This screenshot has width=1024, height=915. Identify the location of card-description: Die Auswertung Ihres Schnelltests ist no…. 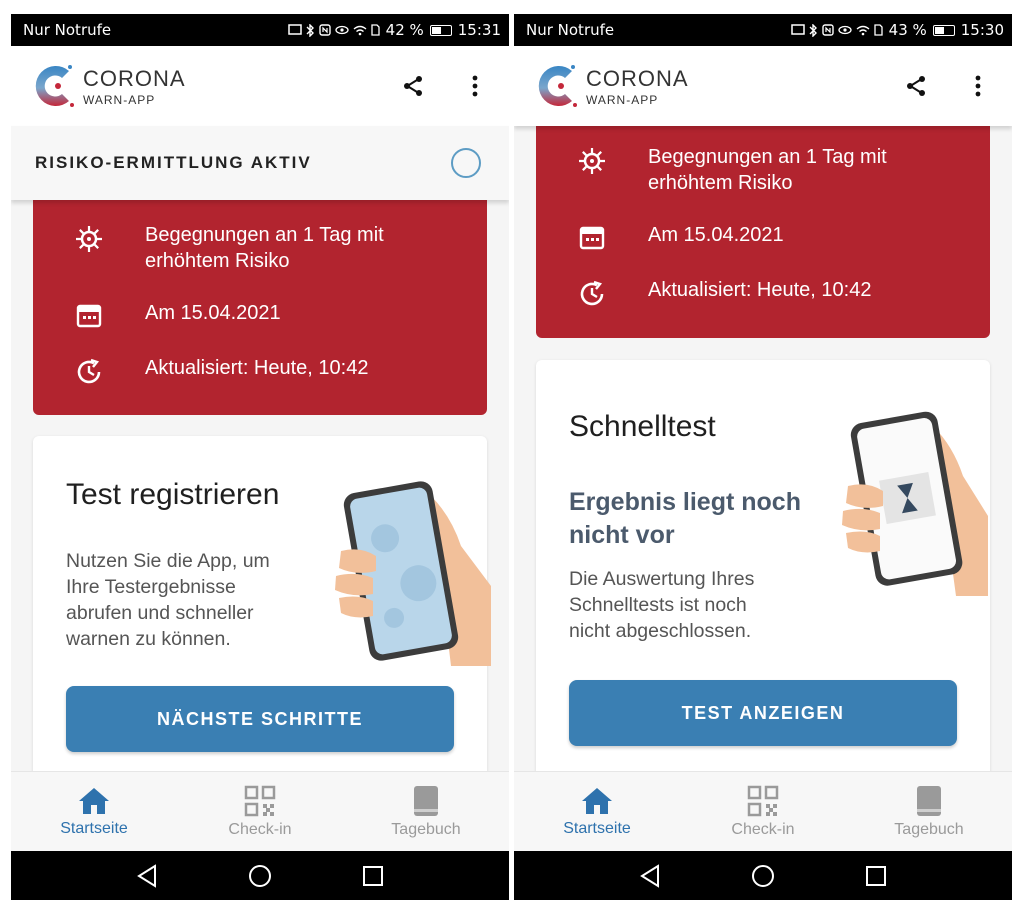
(661, 605).